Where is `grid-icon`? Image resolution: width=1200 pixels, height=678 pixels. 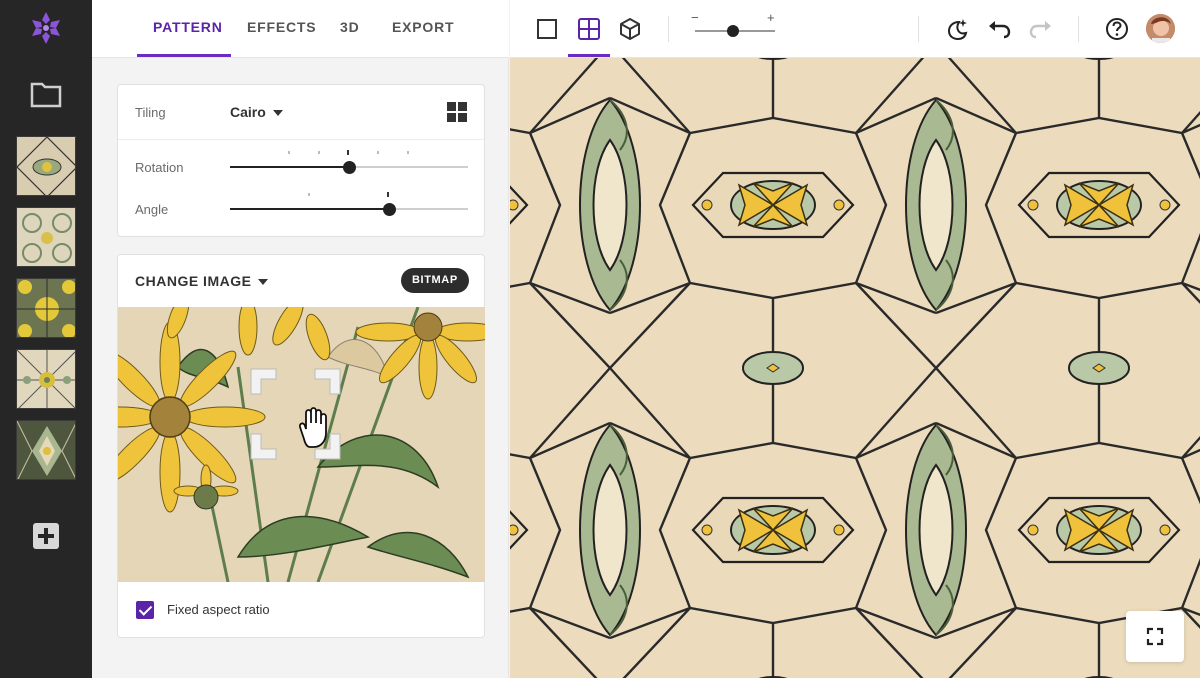 grid-icon is located at coordinates (457, 112).